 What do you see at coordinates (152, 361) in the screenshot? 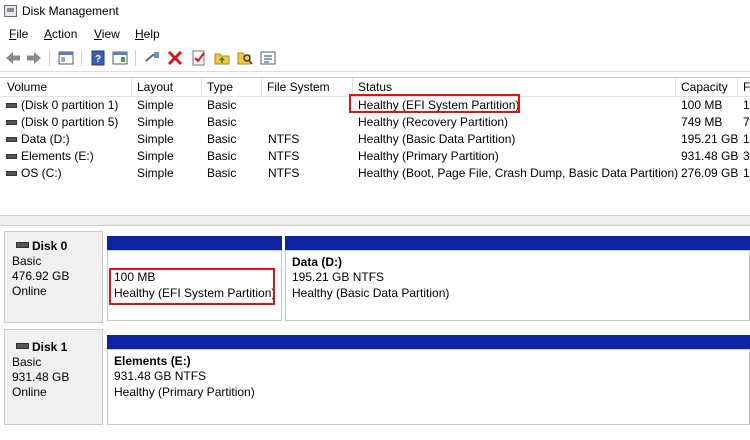
I see `partition-title: Elements (E:)` at bounding box center [152, 361].